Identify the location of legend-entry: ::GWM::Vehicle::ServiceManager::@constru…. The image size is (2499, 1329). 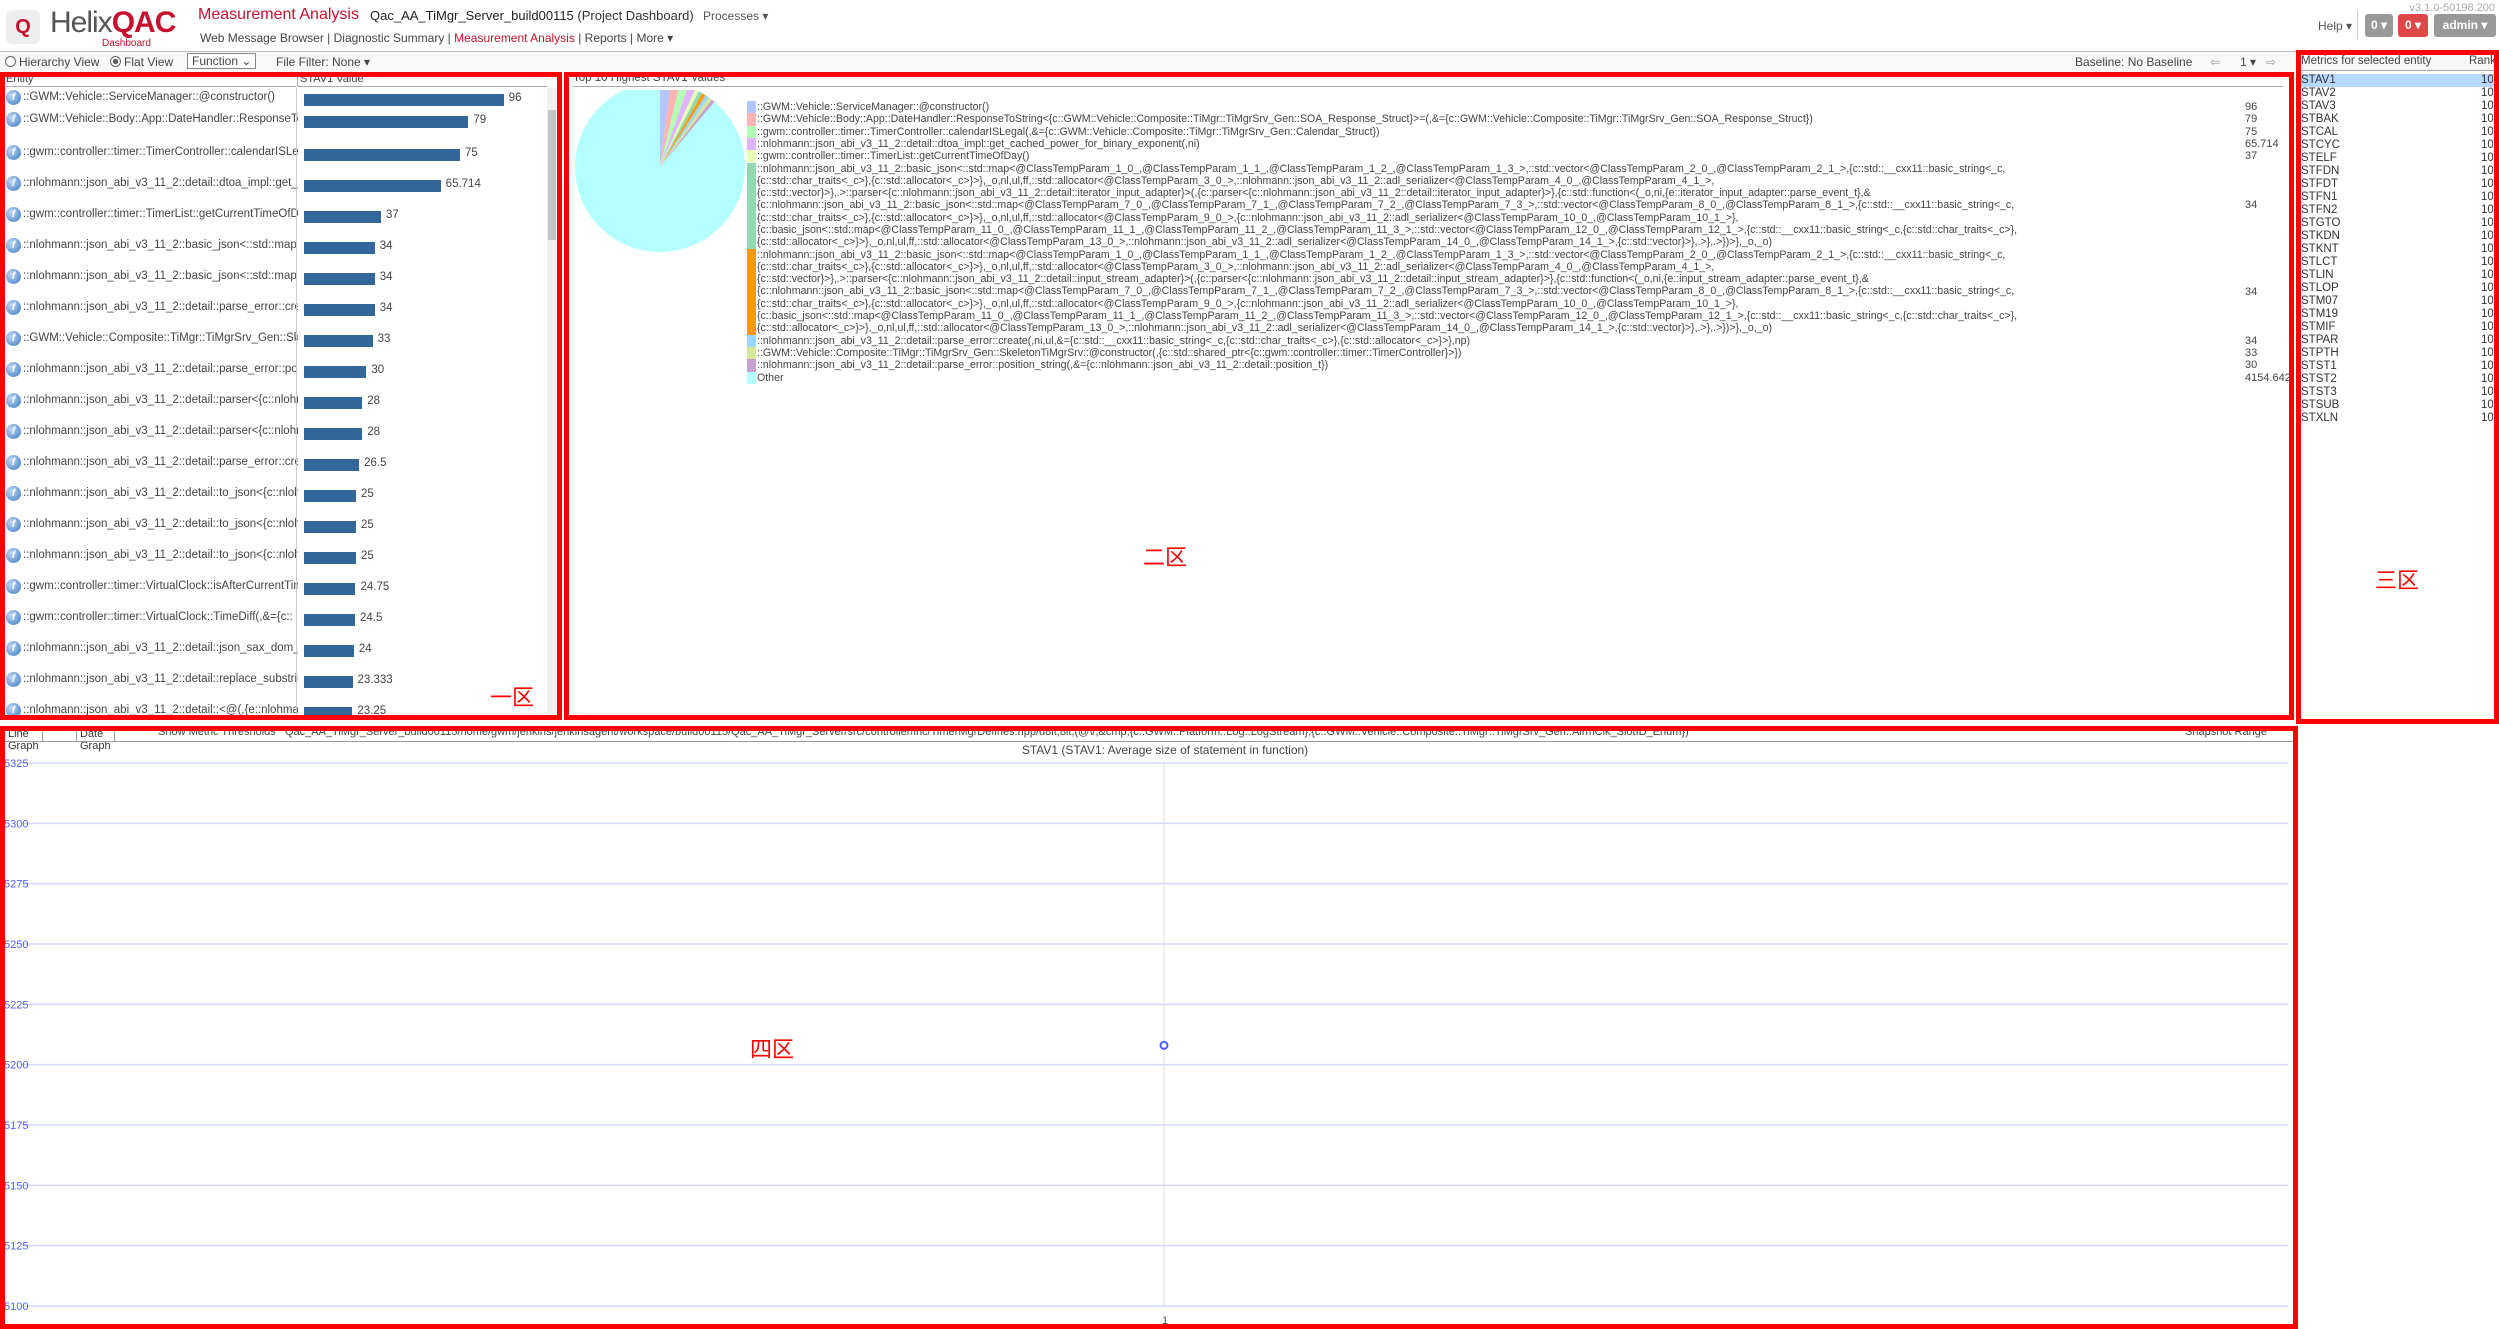
(1487, 107).